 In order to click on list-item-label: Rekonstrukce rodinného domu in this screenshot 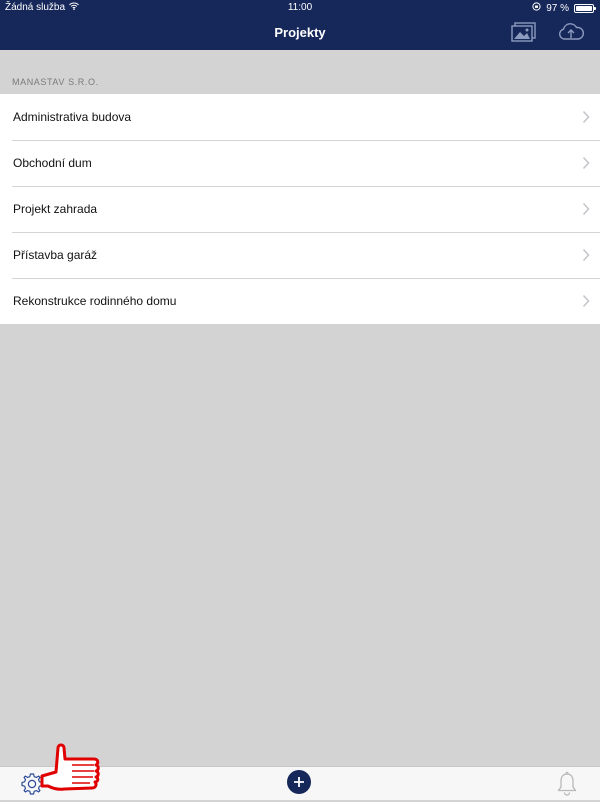, I will do `click(95, 301)`.